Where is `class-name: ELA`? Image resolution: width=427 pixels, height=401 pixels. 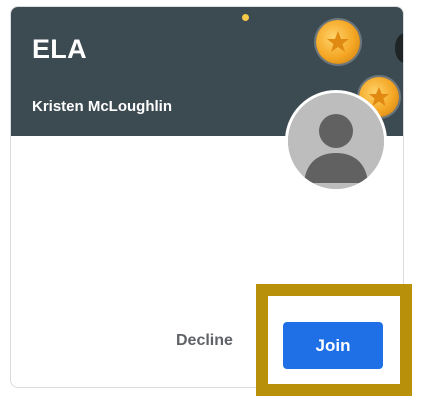 class-name: ELA is located at coordinates (59, 49).